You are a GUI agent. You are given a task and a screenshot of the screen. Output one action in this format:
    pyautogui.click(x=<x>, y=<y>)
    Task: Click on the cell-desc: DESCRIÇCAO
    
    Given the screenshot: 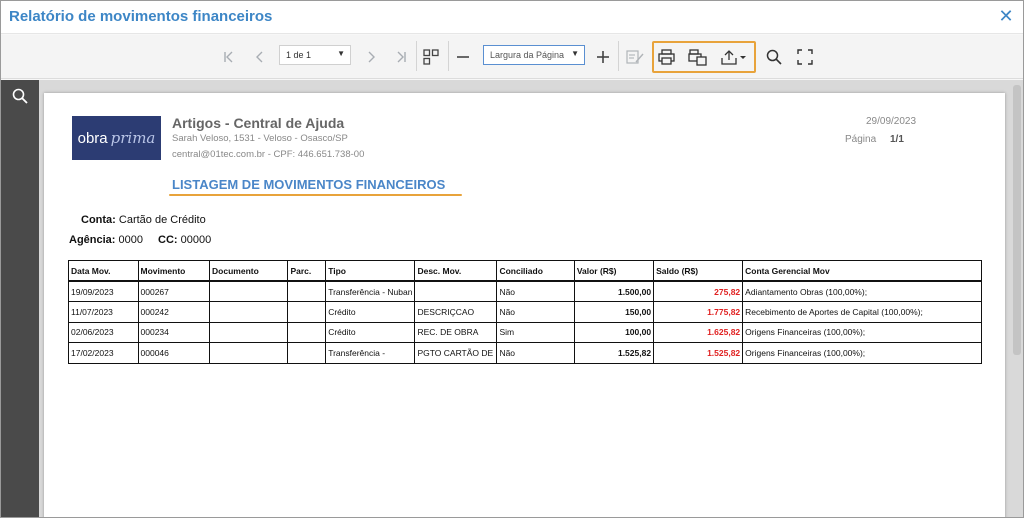 What is the action you would take?
    pyautogui.click(x=456, y=312)
    